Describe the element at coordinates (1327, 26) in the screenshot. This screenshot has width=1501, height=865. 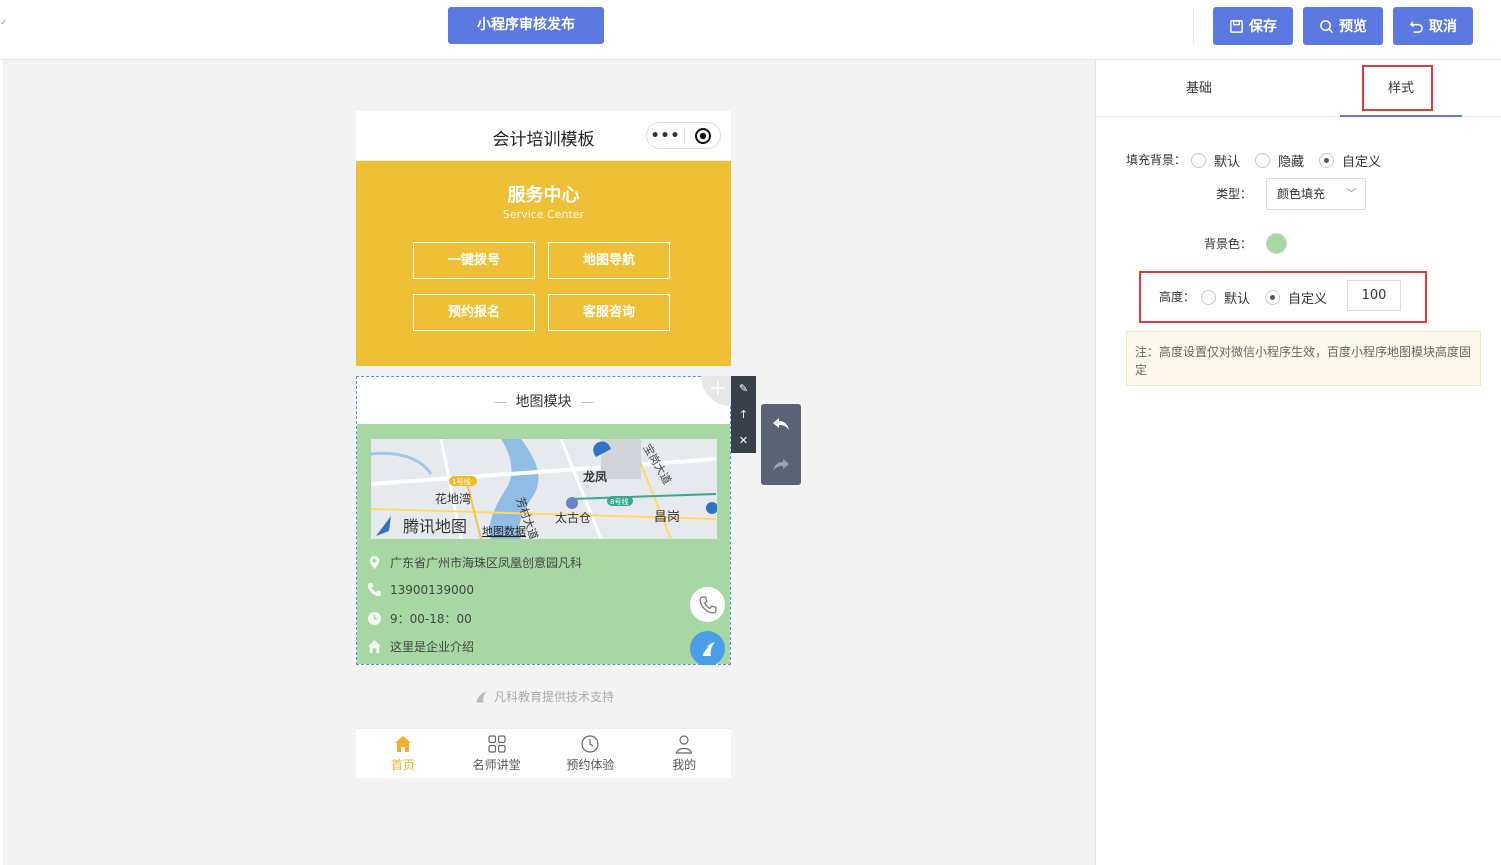
I see `search-icon` at that location.